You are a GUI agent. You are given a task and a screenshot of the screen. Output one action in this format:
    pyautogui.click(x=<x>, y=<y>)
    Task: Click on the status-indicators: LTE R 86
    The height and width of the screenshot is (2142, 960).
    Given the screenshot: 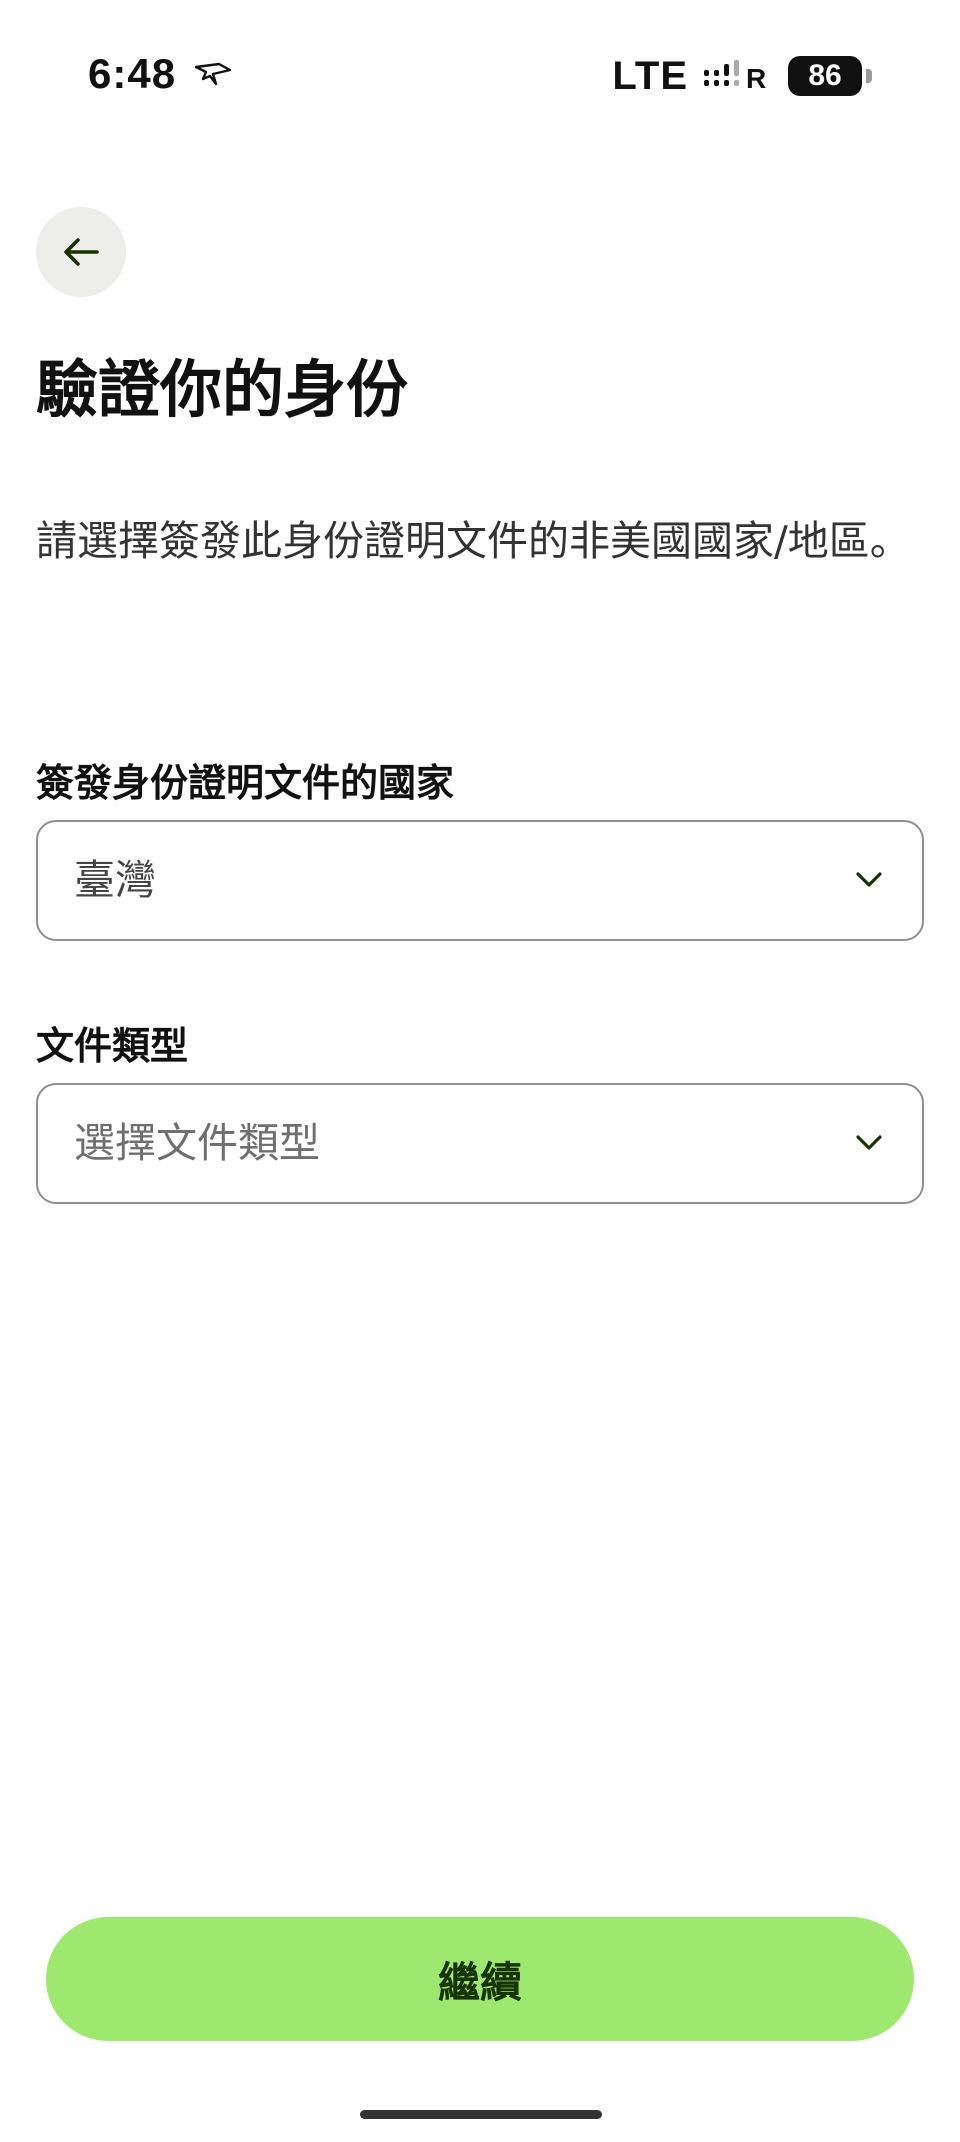 What is the action you would take?
    pyautogui.click(x=742, y=76)
    